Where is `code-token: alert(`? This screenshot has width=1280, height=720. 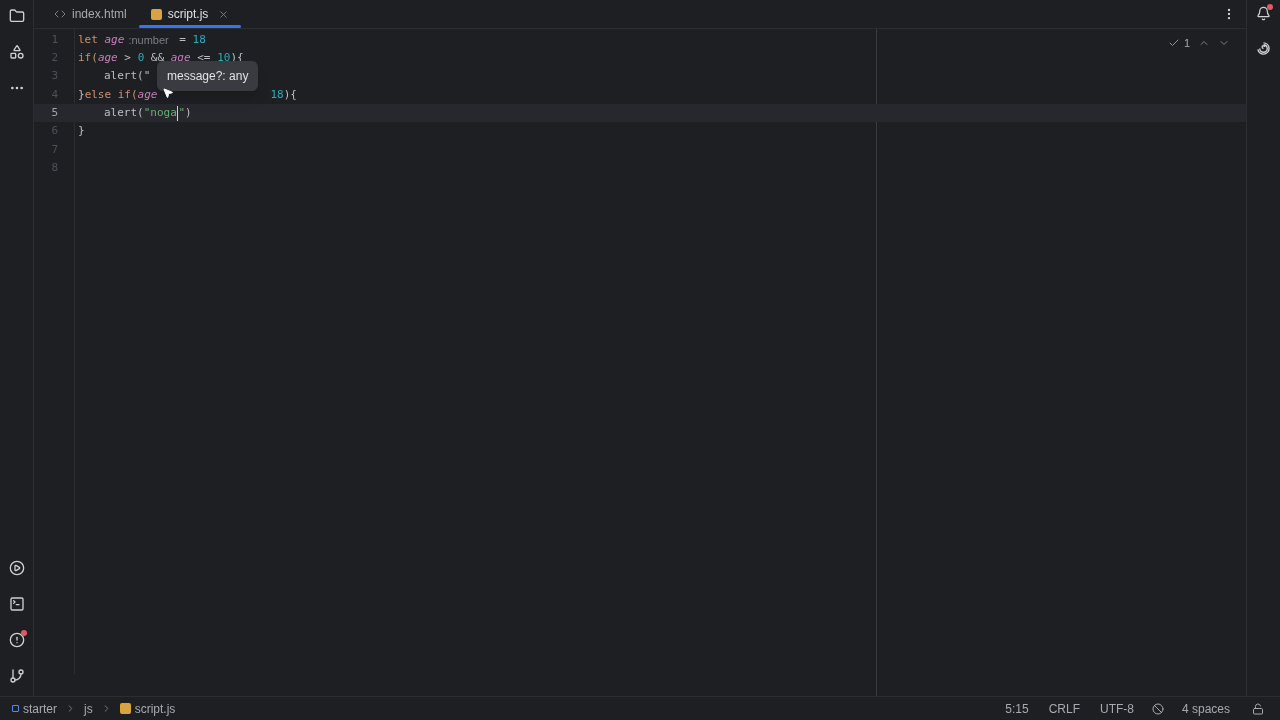
code-token: alert( is located at coordinates (124, 113).